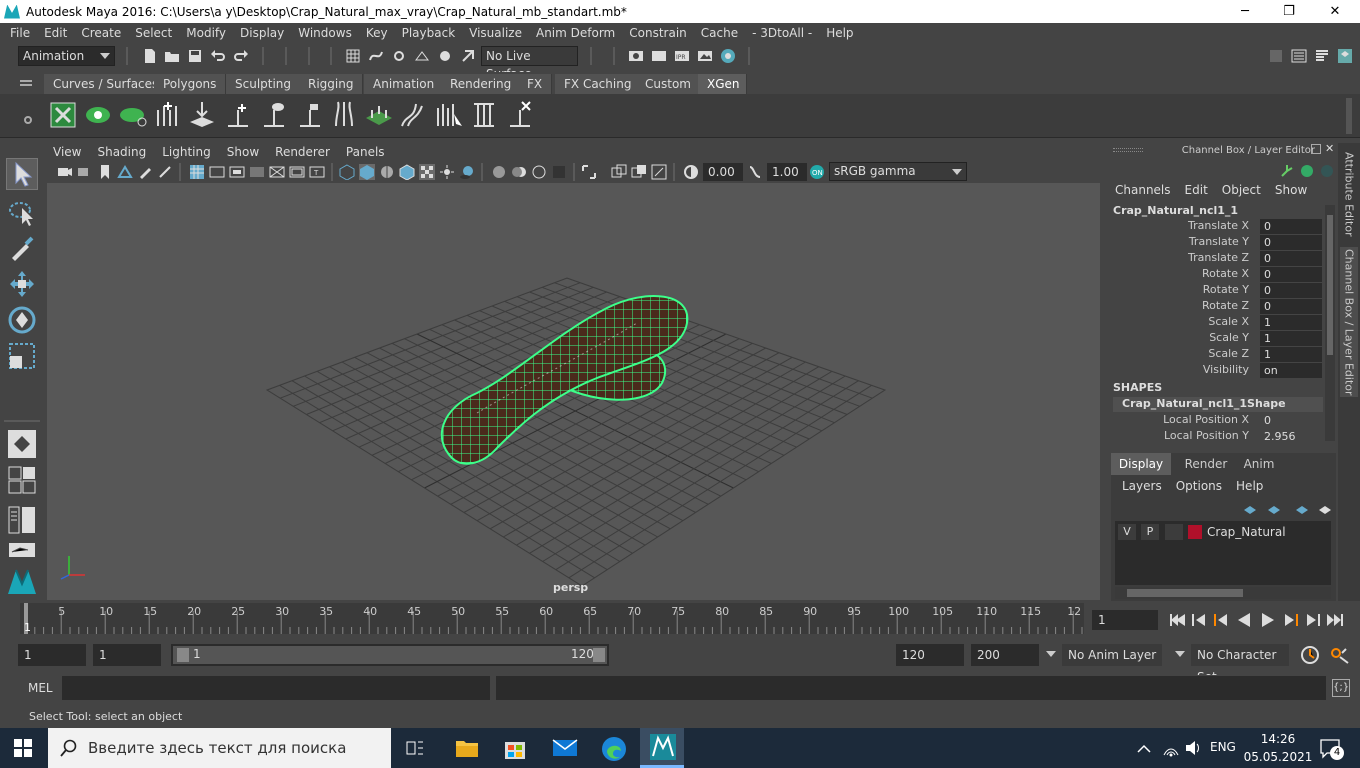 The width and height of the screenshot is (1360, 768). What do you see at coordinates (529, 63) in the screenshot?
I see `live-surface-field: No Live Surface` at bounding box center [529, 63].